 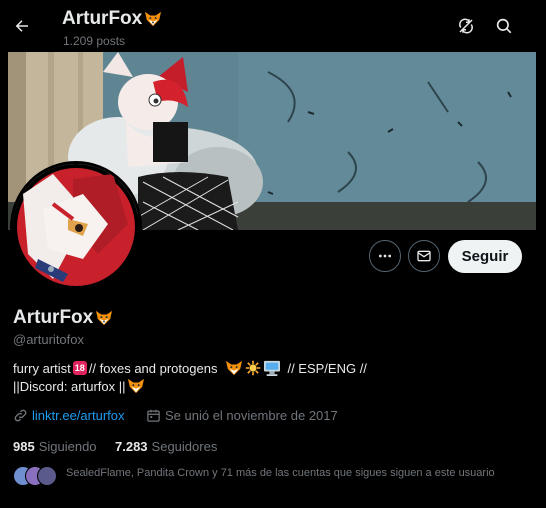 I want to click on bio-text-species: // foxes and protogens, so click(x=153, y=368).